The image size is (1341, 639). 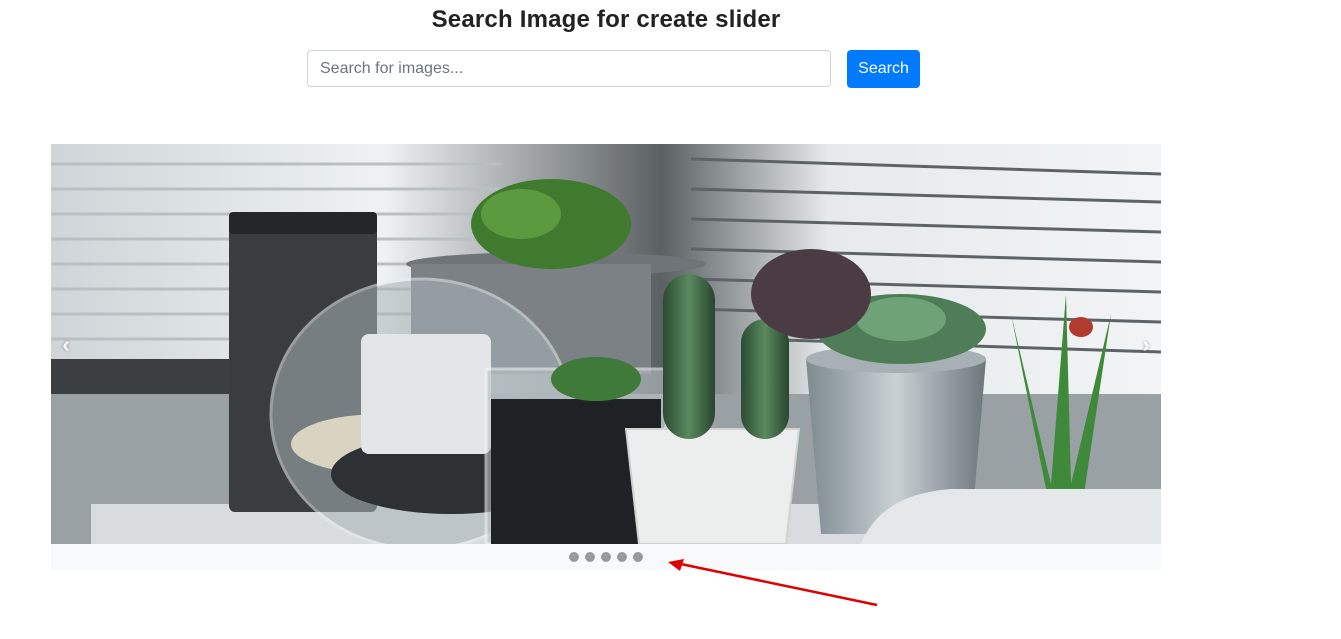 What do you see at coordinates (66, 345) in the screenshot?
I see `chevron-left-icon: ‹` at bounding box center [66, 345].